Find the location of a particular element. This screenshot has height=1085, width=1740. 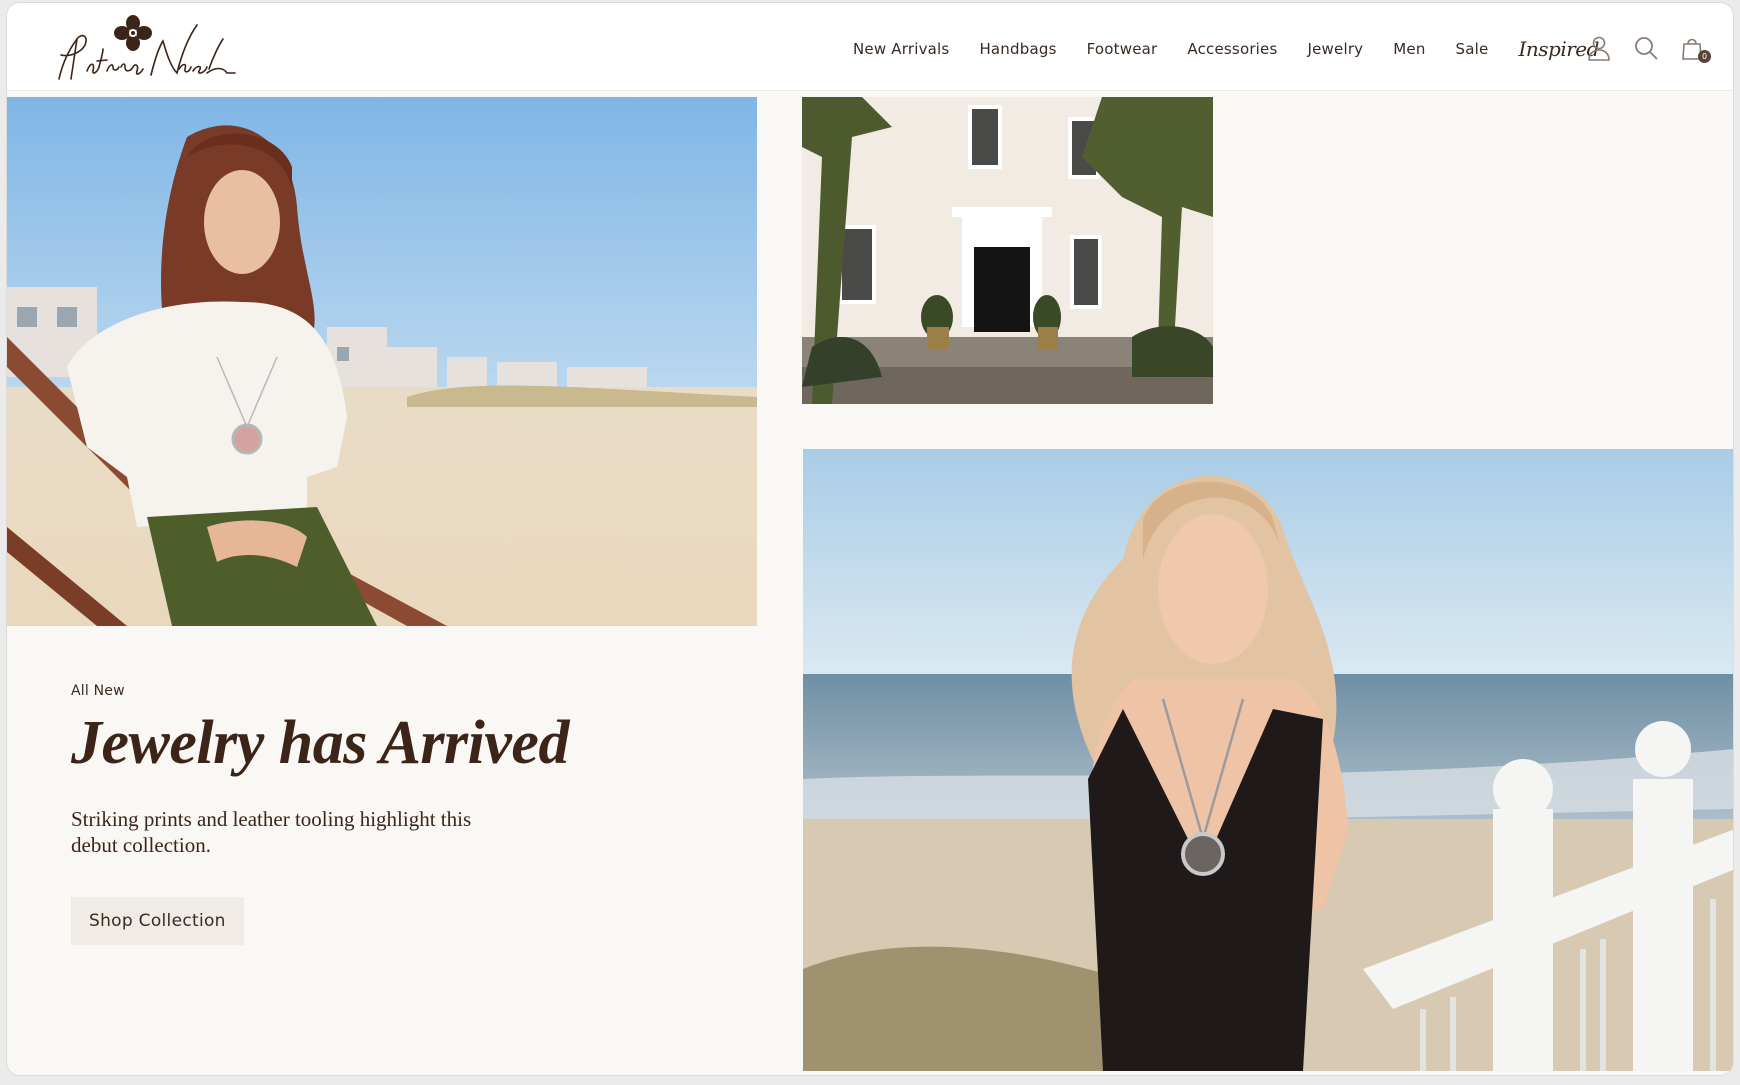

promo-eyebrow: All New is located at coordinates (98, 691).